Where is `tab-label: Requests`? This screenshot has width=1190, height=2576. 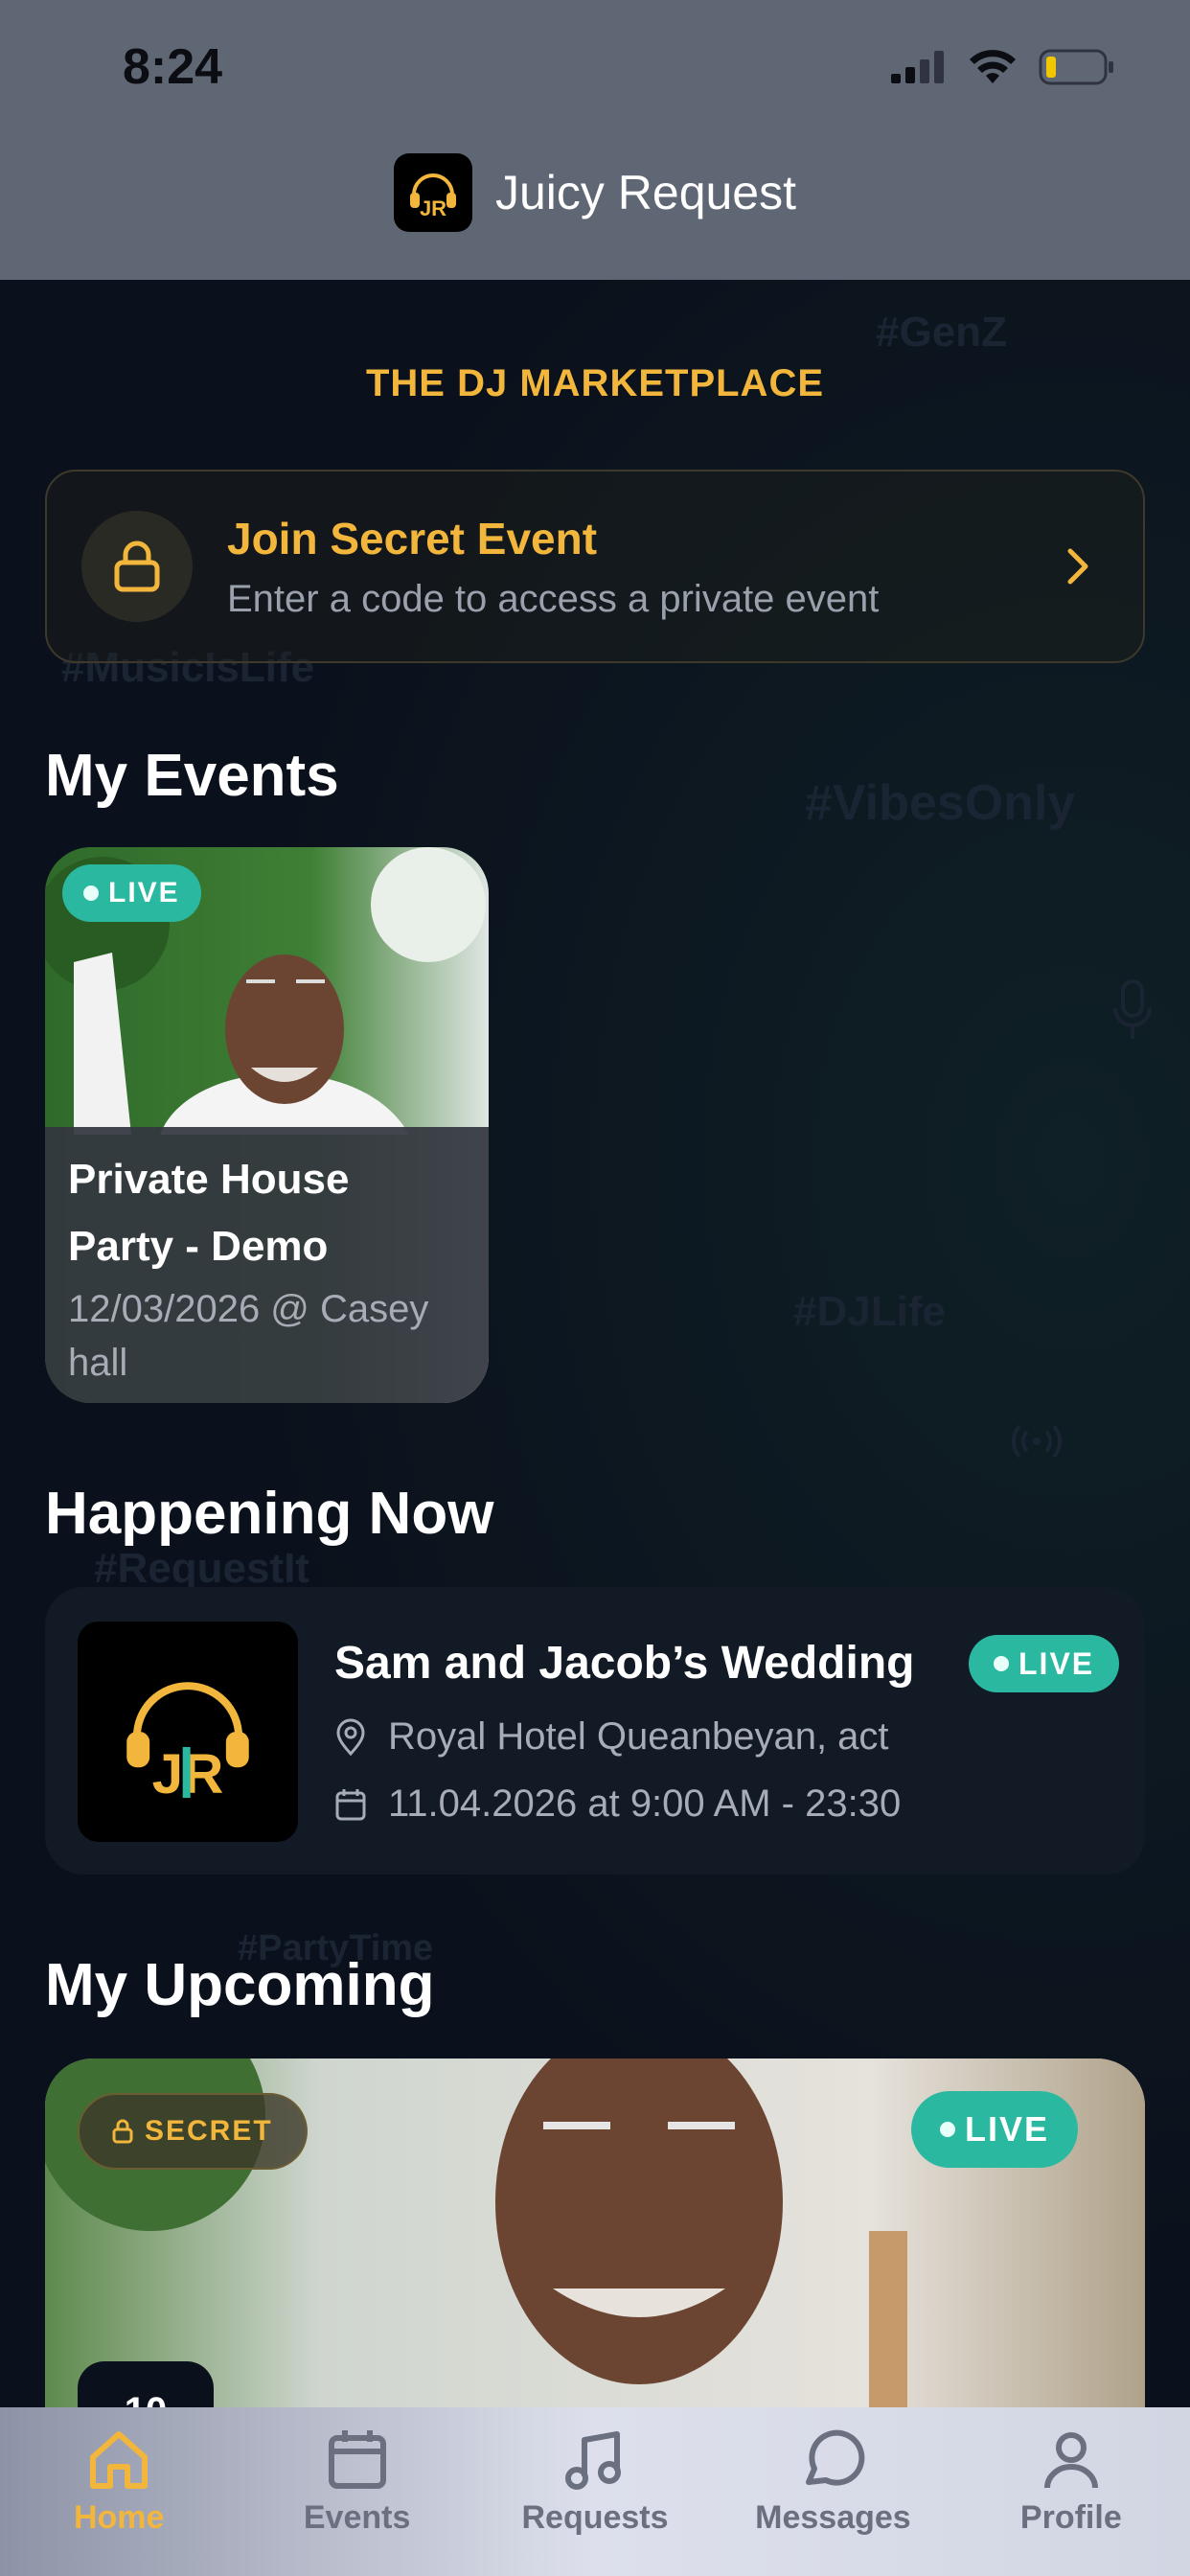
tab-label: Requests is located at coordinates (595, 2517).